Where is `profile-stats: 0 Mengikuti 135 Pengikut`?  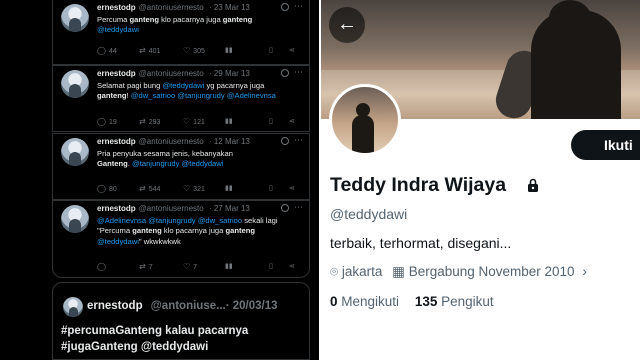
profile-stats: 0 Mengikuti 135 Pengikut is located at coordinates (412, 301).